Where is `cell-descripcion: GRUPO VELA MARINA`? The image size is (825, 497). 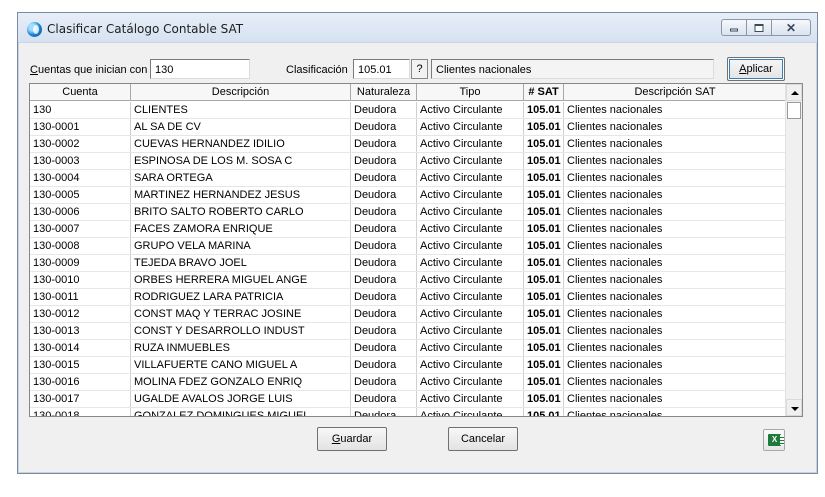 cell-descripcion: GRUPO VELA MARINA is located at coordinates (241, 246).